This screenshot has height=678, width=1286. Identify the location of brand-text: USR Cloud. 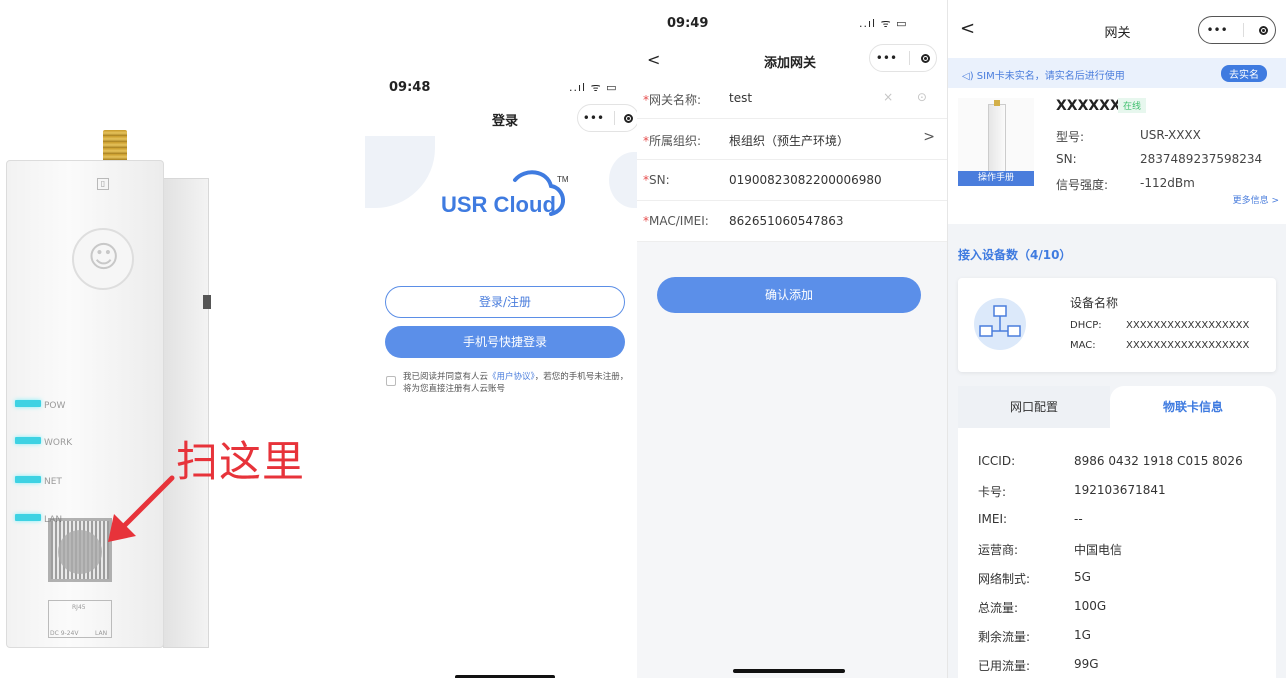
(498, 204).